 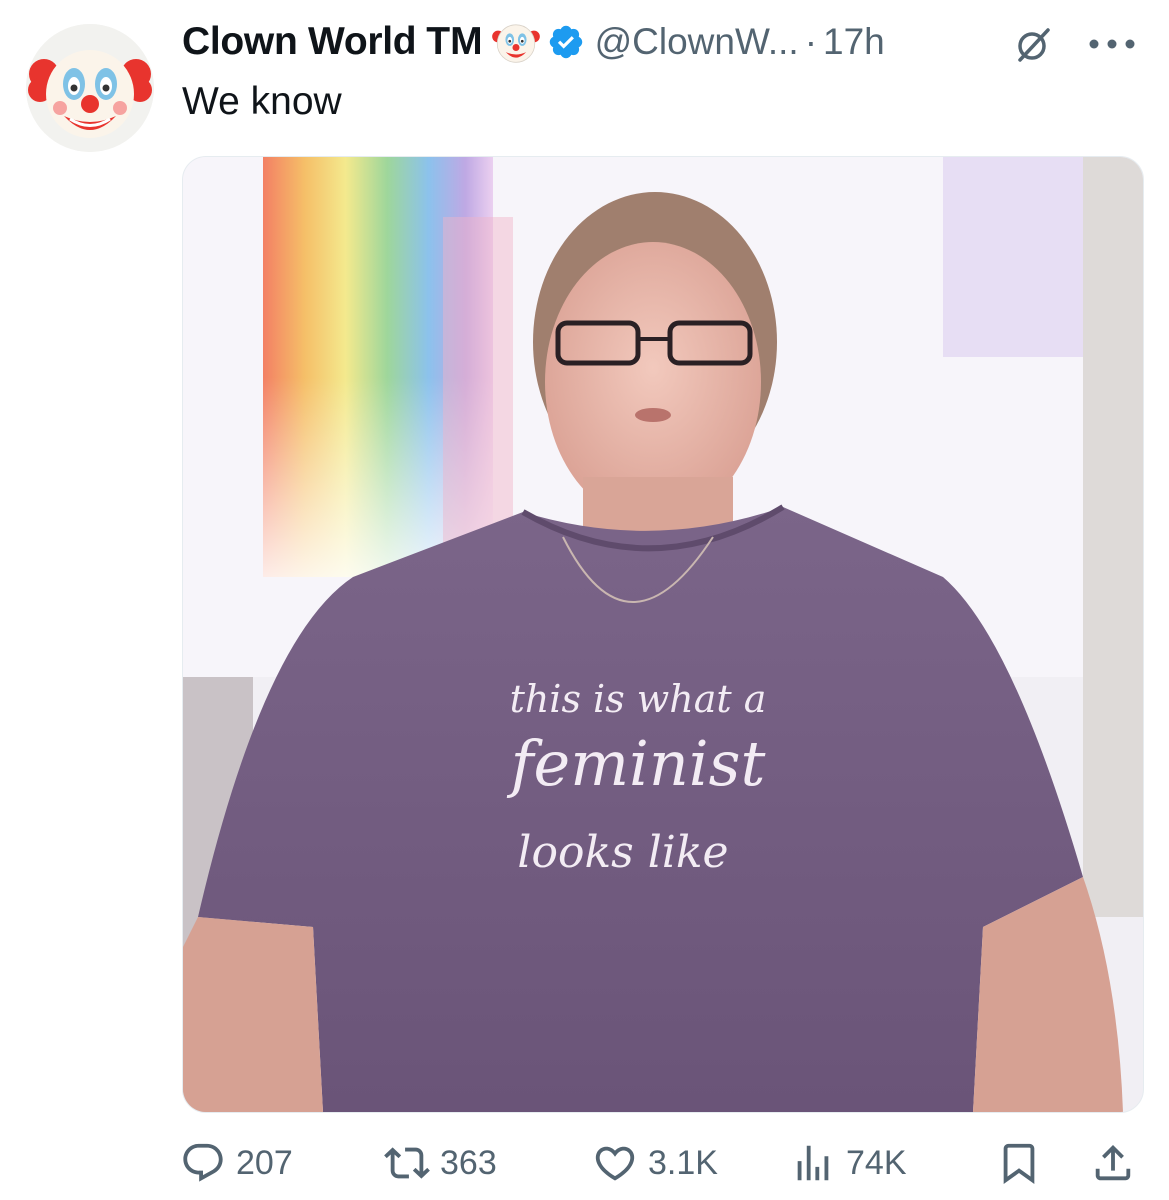 What do you see at coordinates (1033, 45) in the screenshot?
I see `grok-icon` at bounding box center [1033, 45].